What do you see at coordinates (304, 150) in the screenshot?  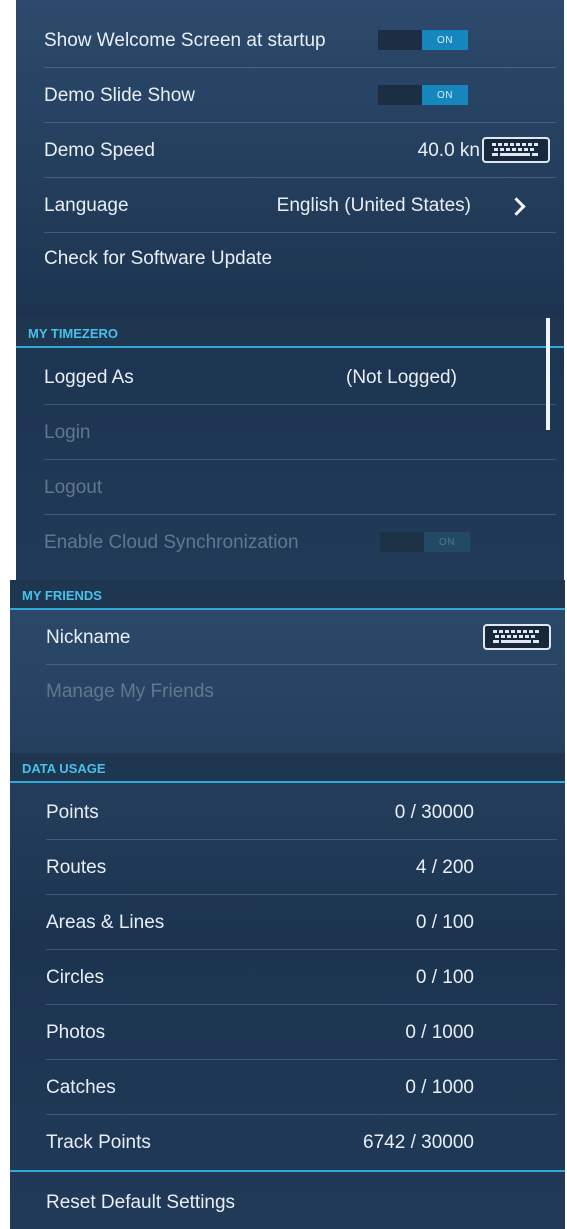 I see `demo-speed-row: Demo Speed 40.0 kn` at bounding box center [304, 150].